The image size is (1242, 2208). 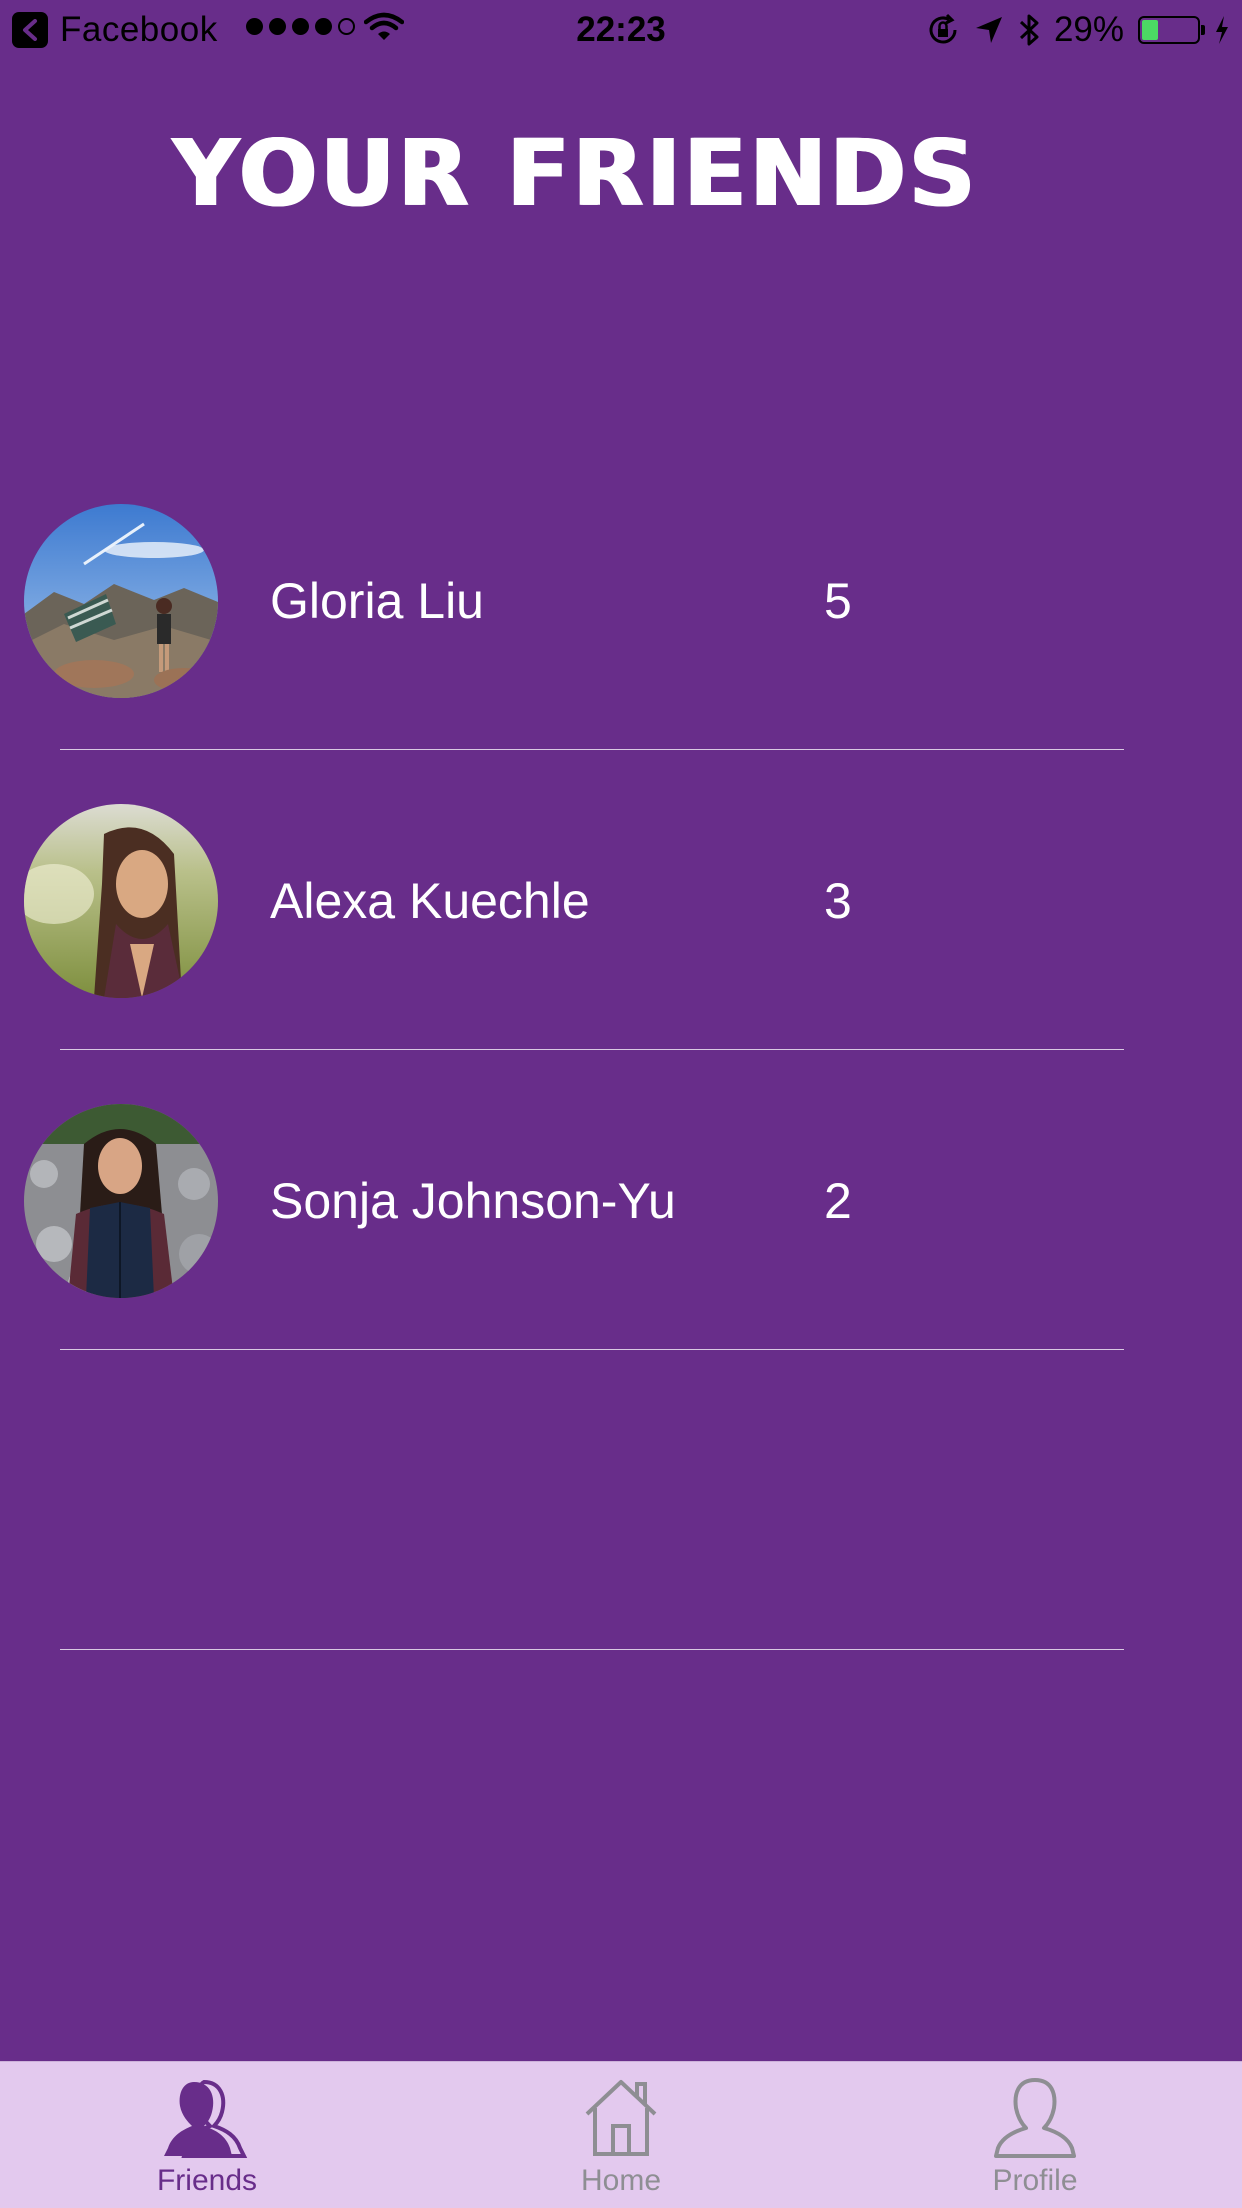 What do you see at coordinates (1029, 30) in the screenshot?
I see `bluetooth-icon` at bounding box center [1029, 30].